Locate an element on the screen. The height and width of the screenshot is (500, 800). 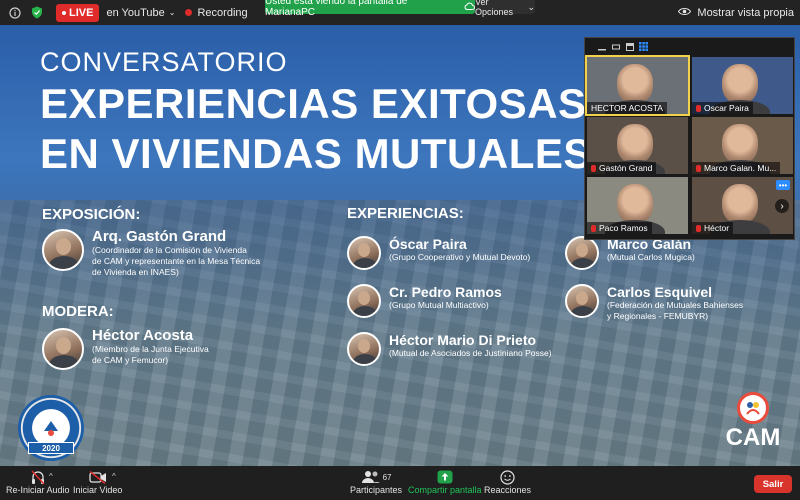
live-badge: LIVE is located at coordinates (78, 12).